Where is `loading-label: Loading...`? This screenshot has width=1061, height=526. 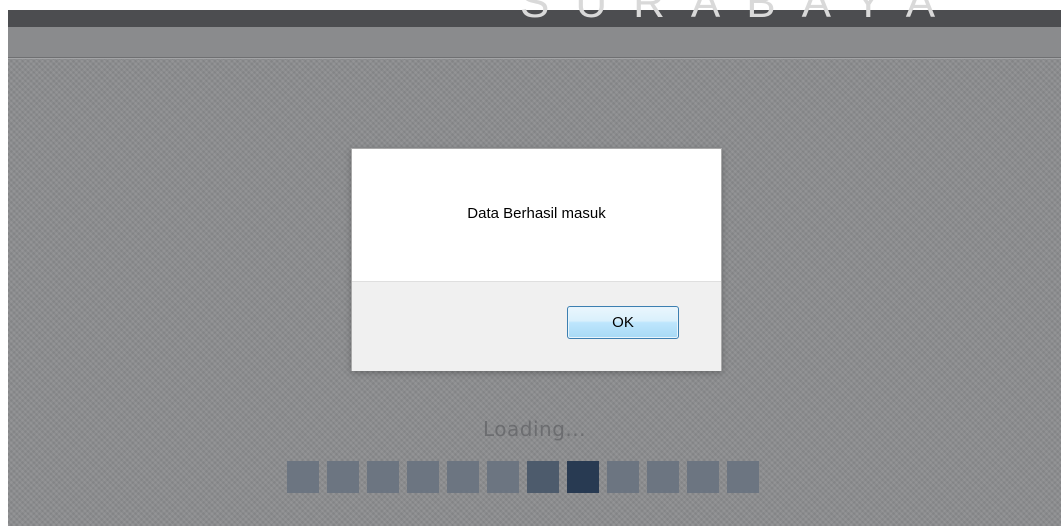
loading-label: Loading... is located at coordinates (534, 429).